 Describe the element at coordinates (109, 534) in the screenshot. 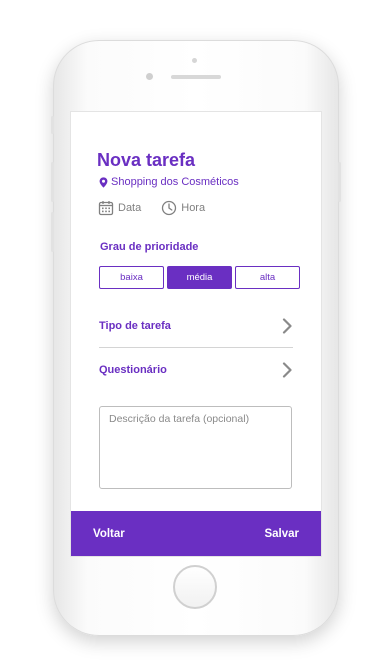

I see `back-button: Voltar` at that location.